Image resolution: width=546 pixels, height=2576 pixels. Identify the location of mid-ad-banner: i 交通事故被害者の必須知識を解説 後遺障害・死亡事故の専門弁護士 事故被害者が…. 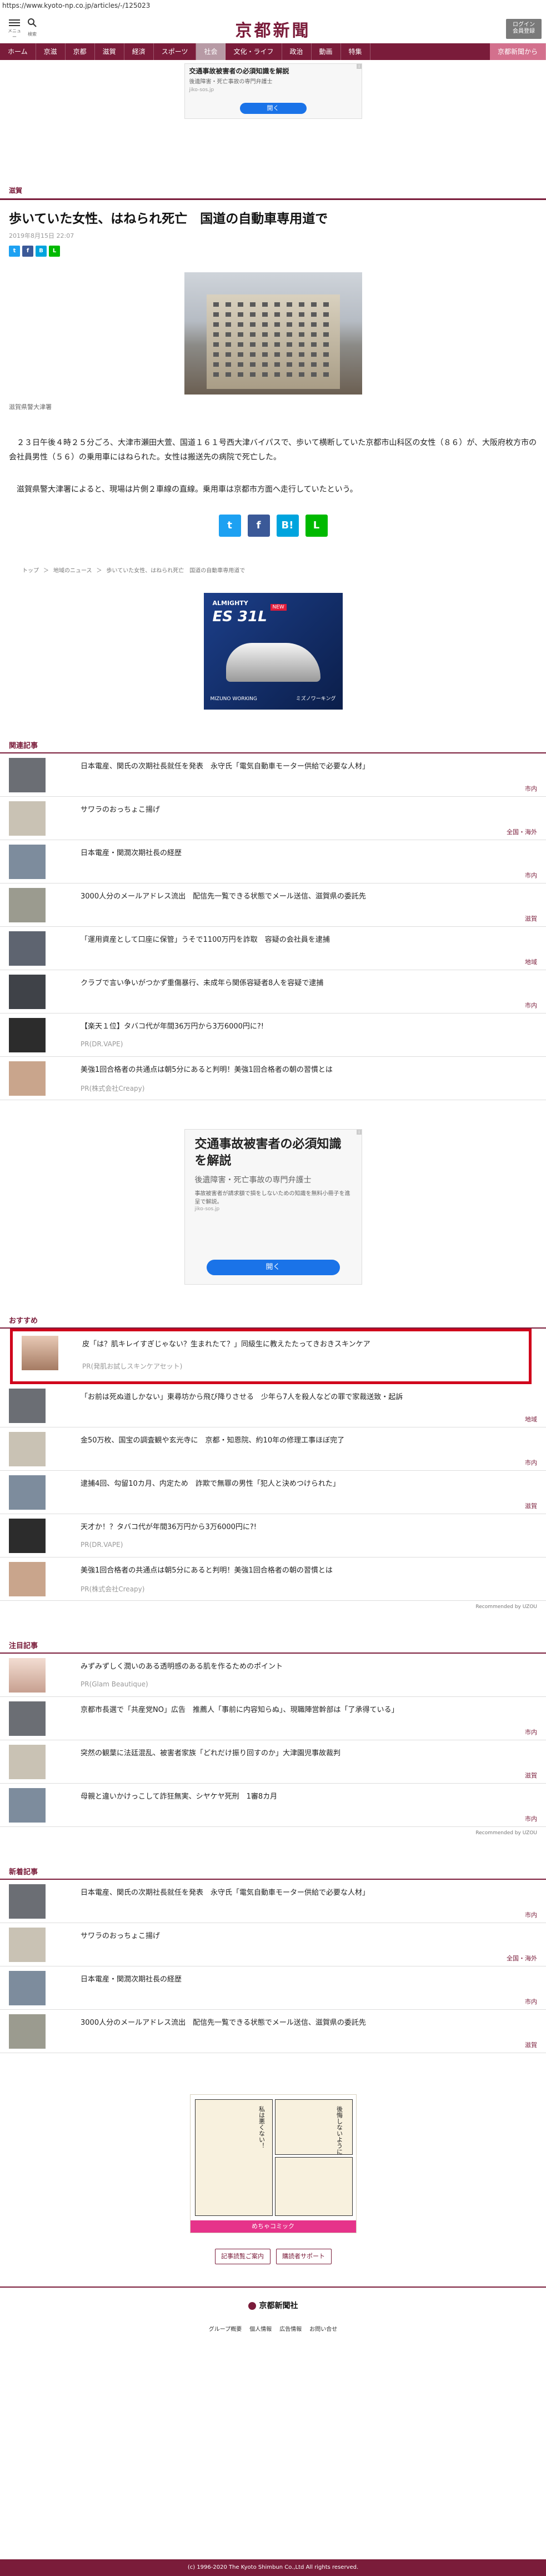
(273, 1207).